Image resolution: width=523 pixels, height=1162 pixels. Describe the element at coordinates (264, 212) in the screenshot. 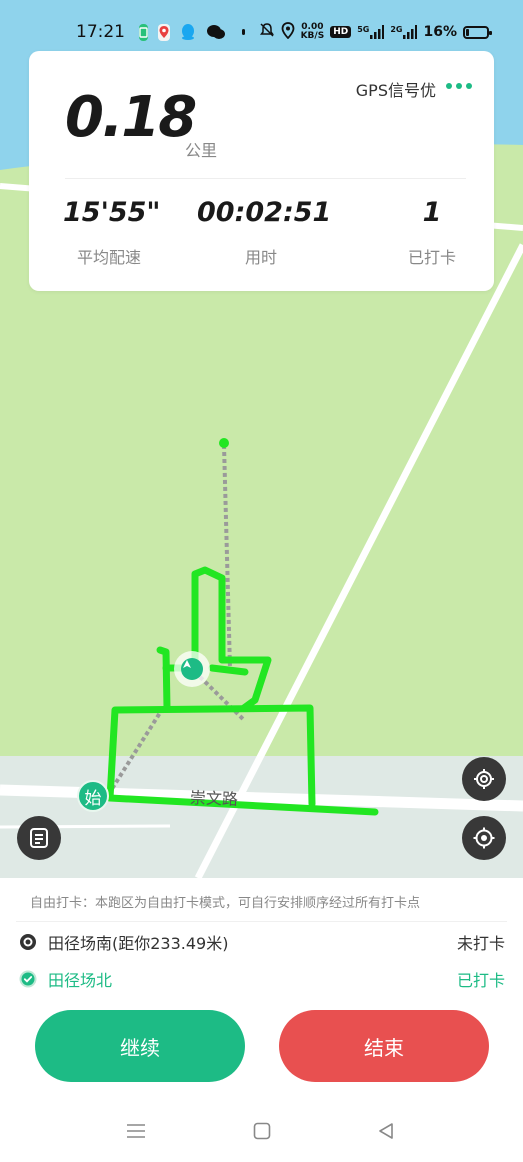

I see `duration-value: 00:02:51` at that location.